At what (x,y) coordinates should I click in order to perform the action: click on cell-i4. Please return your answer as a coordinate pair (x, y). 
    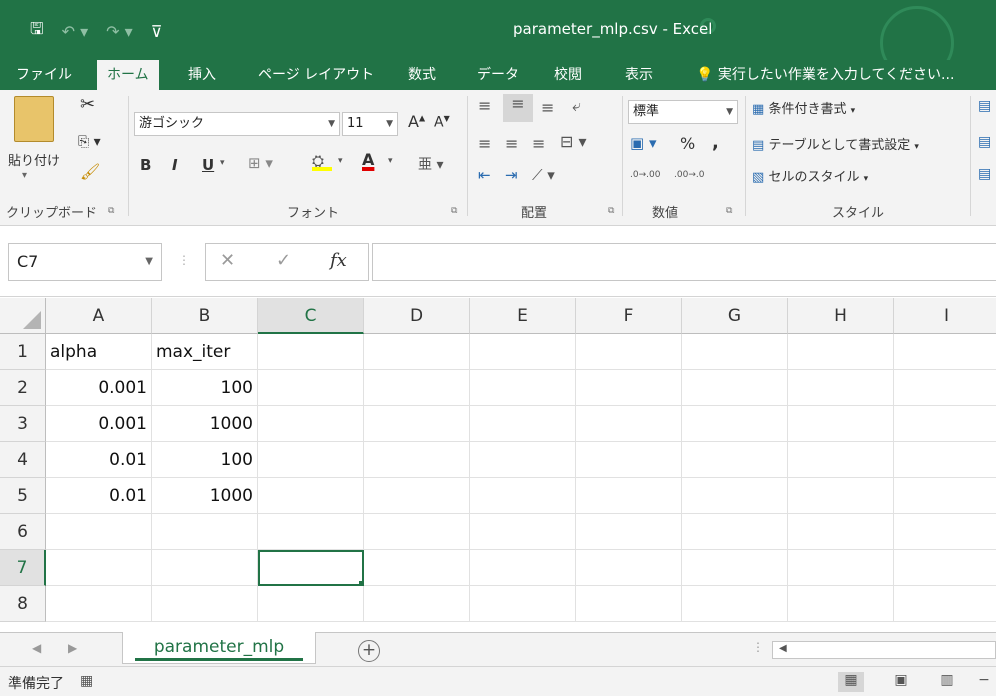
    Looking at the image, I should click on (945, 460).